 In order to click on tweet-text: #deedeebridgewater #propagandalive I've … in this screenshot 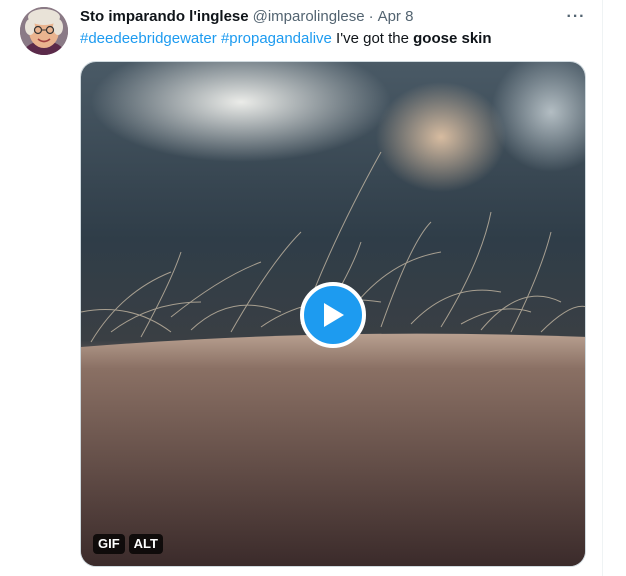, I will do `click(286, 39)`.